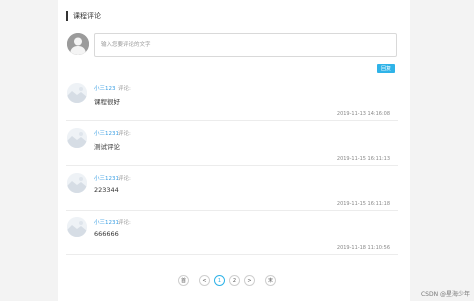 Image resolution: width=474 pixels, height=301 pixels. What do you see at coordinates (234, 280) in the screenshot?
I see `page-button-2: 2` at bounding box center [234, 280].